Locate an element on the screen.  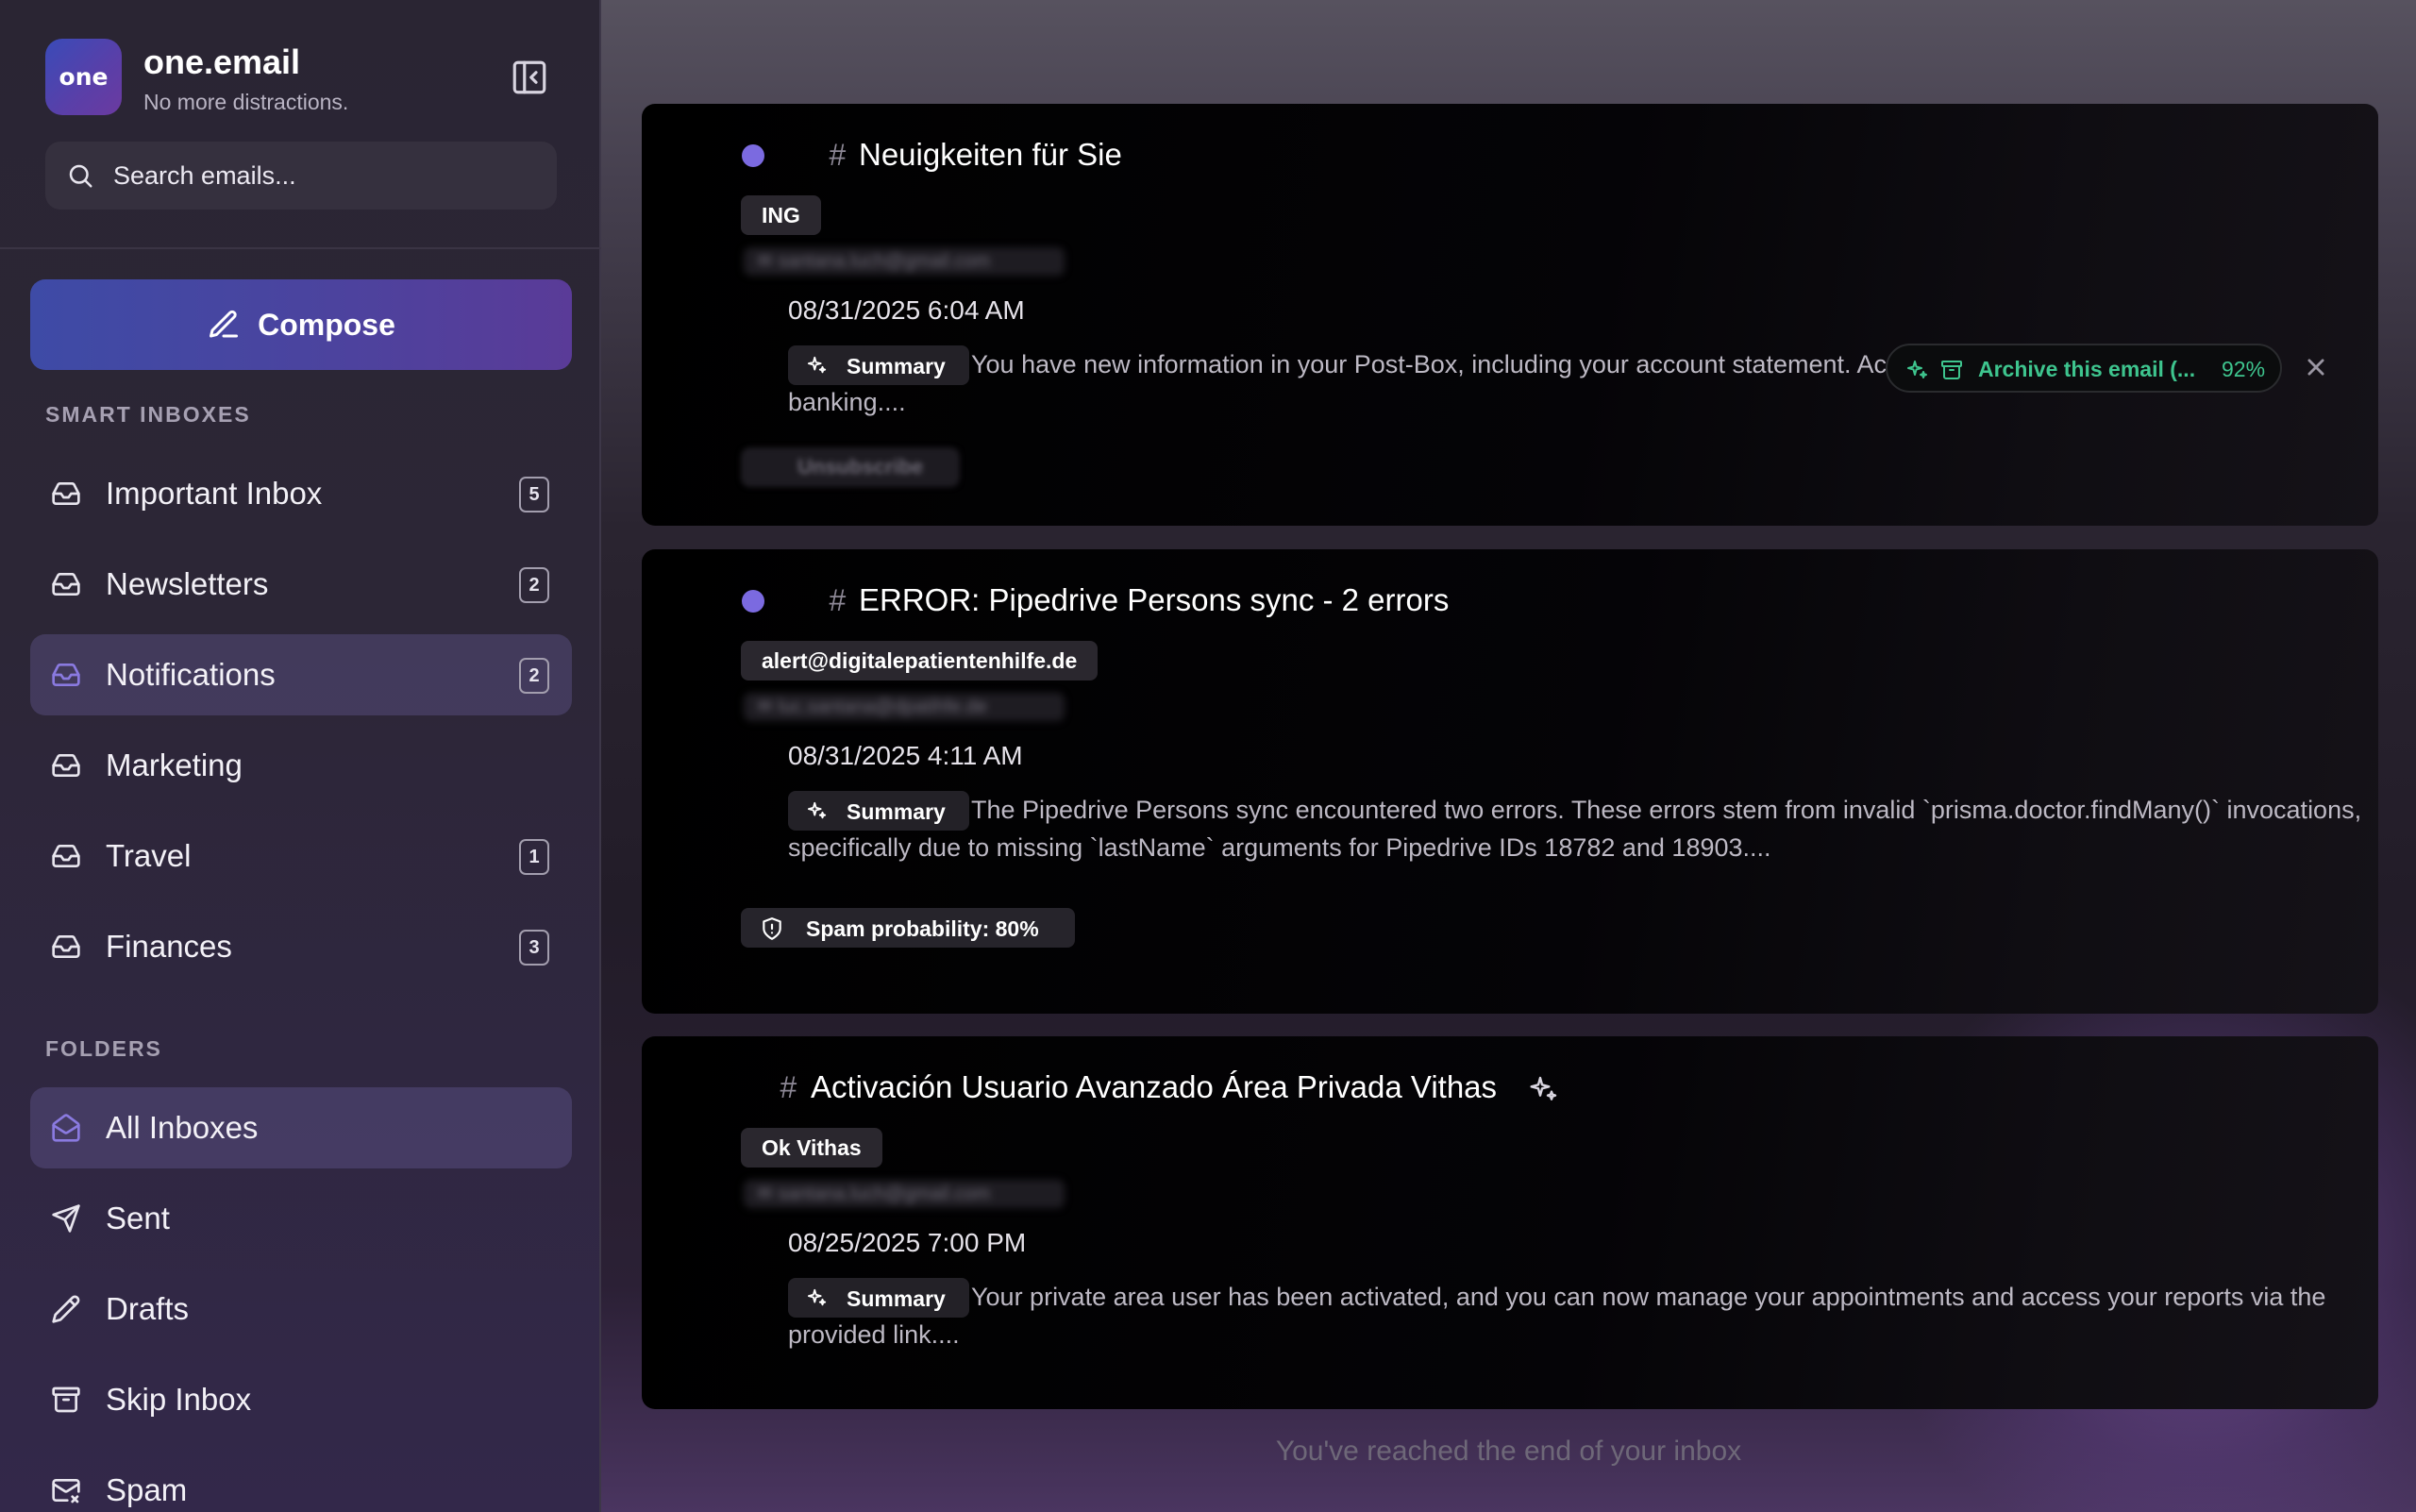
email-subject: ERROR: Pipedrive Persons sync - 2 errors is located at coordinates (1154, 599).